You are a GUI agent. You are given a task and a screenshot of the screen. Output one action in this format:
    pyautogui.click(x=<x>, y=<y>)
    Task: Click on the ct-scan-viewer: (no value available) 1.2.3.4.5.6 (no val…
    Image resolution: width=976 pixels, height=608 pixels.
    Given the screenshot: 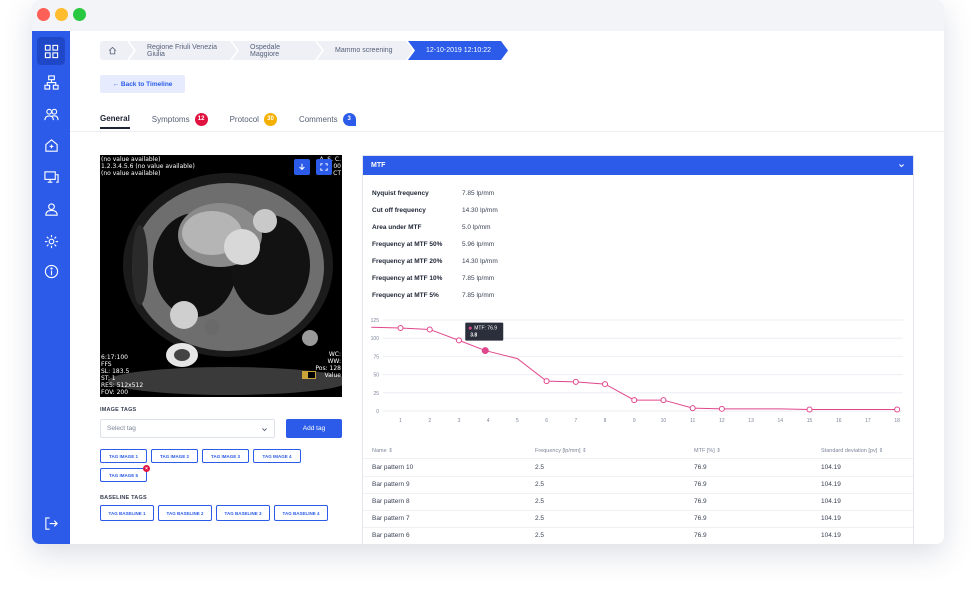 What is the action you would take?
    pyautogui.click(x=221, y=276)
    